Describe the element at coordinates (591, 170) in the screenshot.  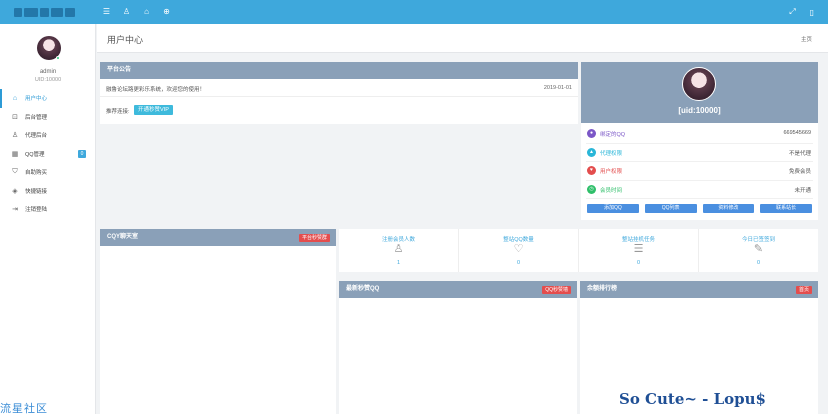
I see `heart-icon: ♥` at that location.